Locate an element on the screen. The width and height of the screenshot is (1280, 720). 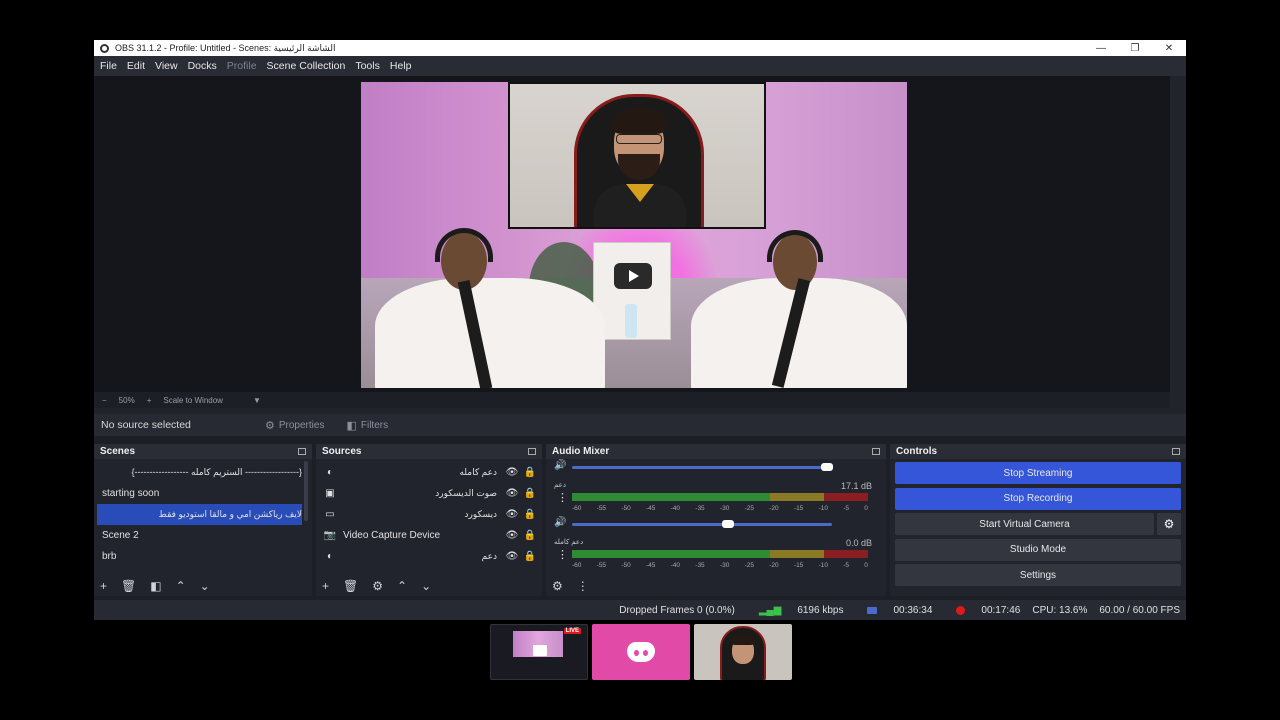
settings-button: Settings is located at coordinates (1038, 575).